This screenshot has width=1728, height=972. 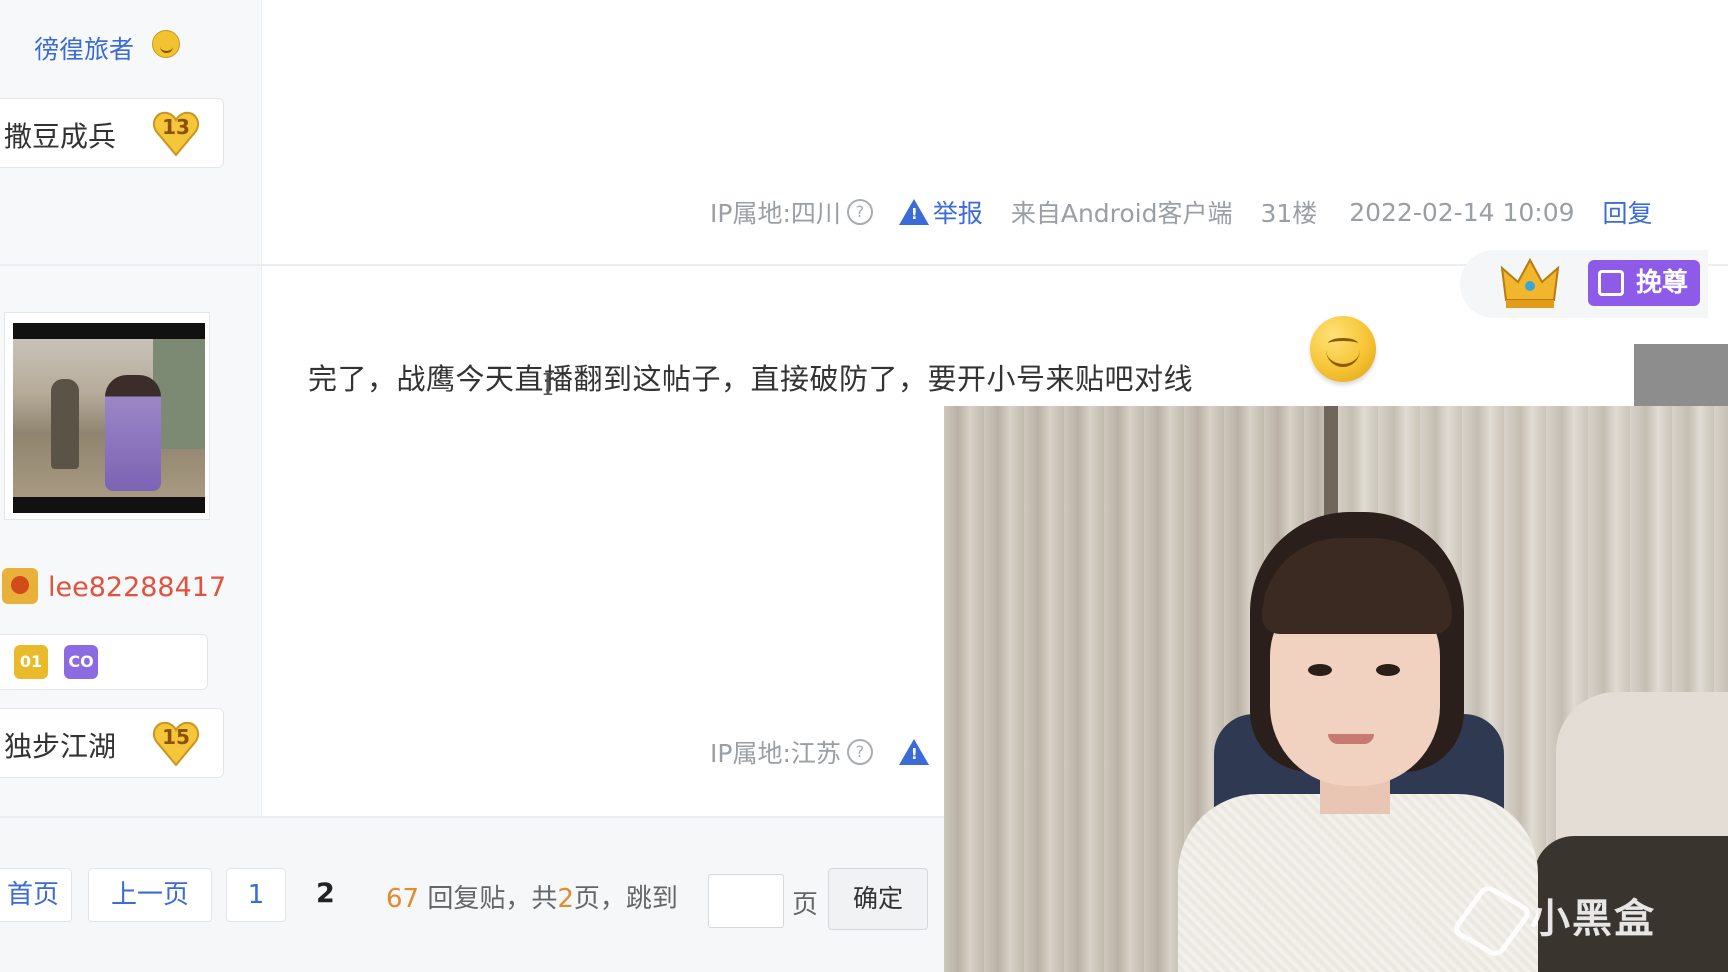 I want to click on post2-avatar, so click(x=109, y=418).